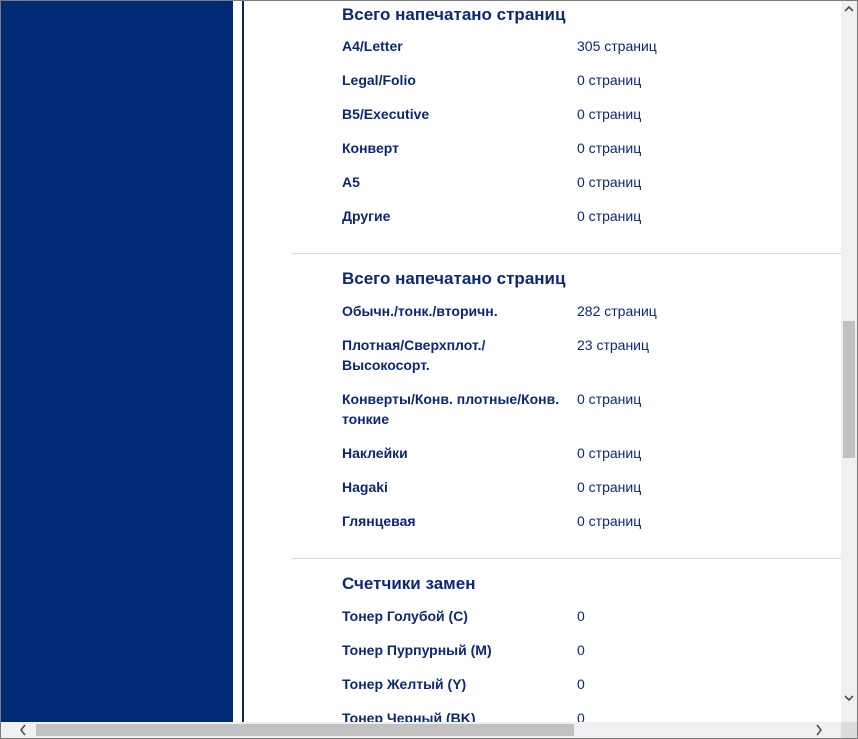 Image resolution: width=858 pixels, height=739 pixels. I want to click on row-label: Тонер Голубой (C), so click(405, 616).